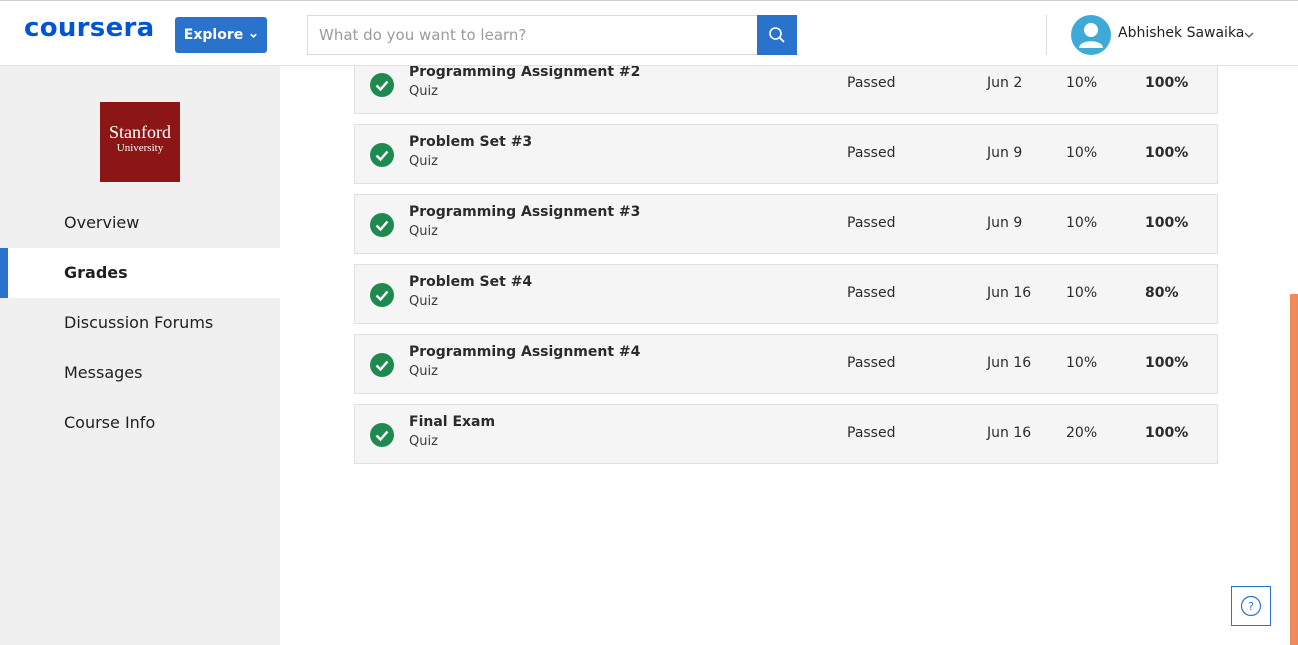 This screenshot has width=1298, height=645. I want to click on assignment-title: Programming Assignment #2, so click(524, 72).